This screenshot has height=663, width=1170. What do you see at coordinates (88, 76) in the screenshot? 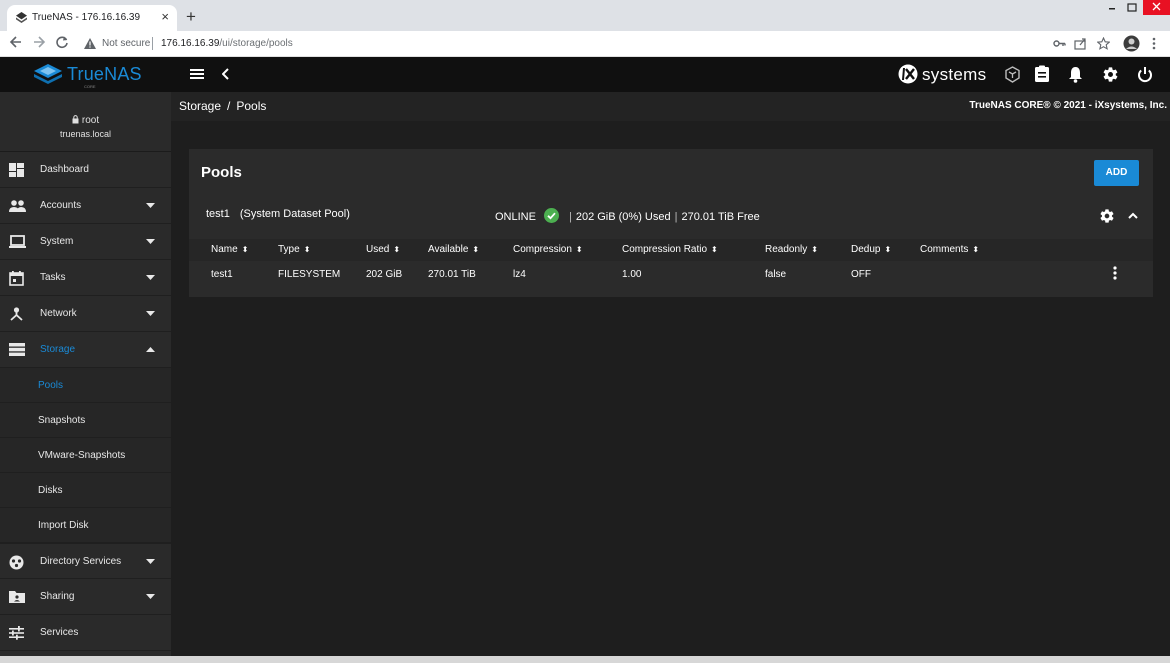
I see `truenas-logo: TrueNAS CORE` at bounding box center [88, 76].